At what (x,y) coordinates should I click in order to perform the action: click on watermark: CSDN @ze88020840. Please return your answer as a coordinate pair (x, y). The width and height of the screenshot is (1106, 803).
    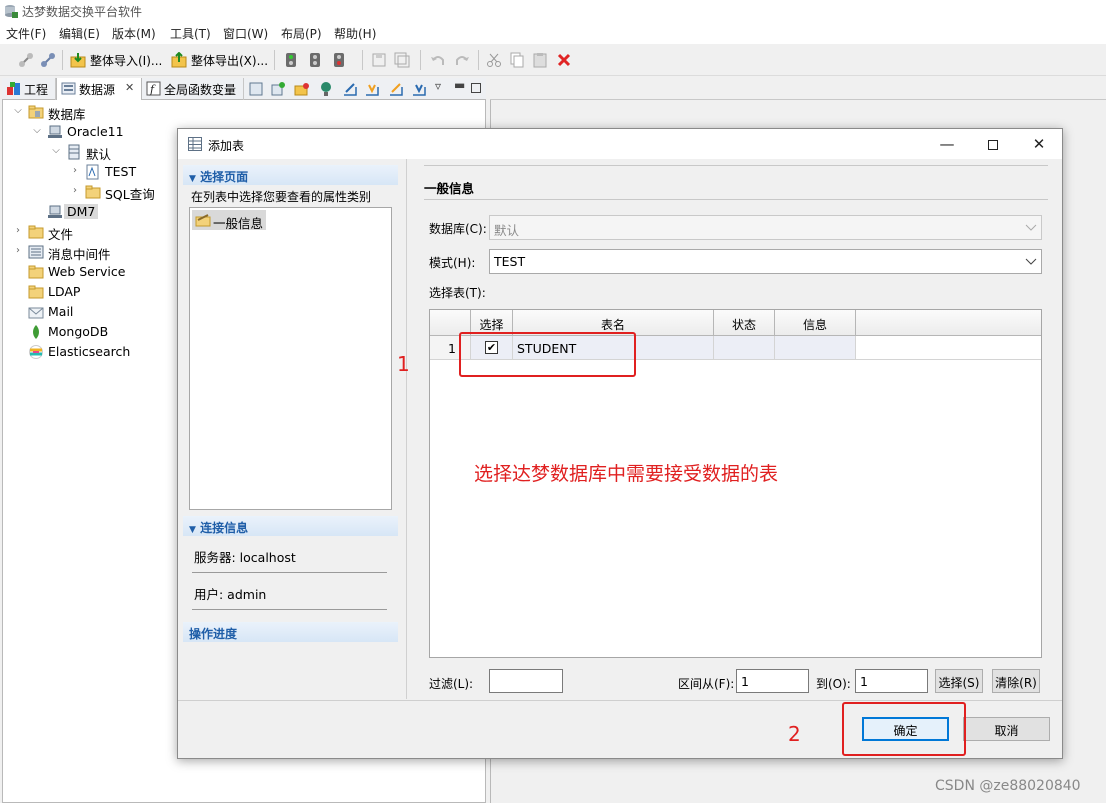
    Looking at the image, I should click on (1008, 786).